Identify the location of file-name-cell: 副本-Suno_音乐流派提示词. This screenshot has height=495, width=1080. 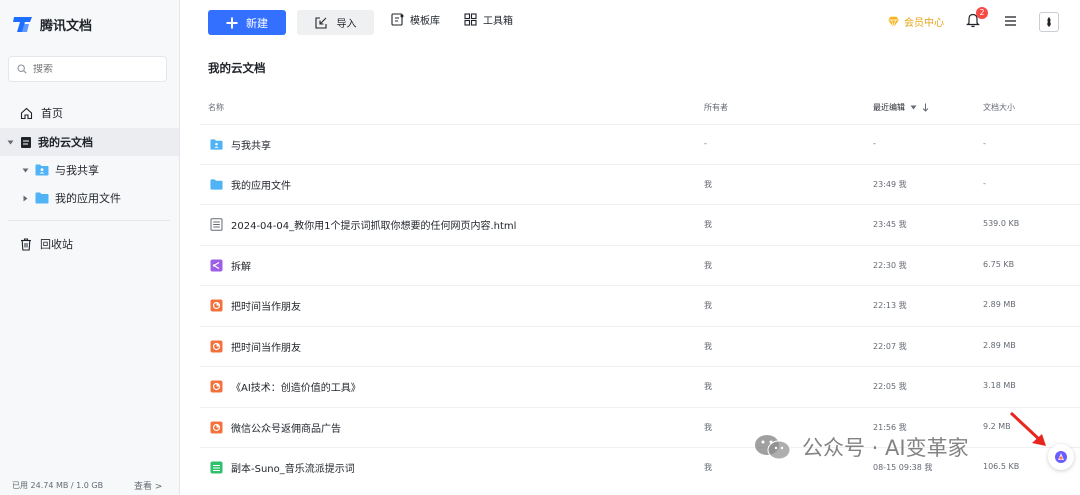
(282, 467).